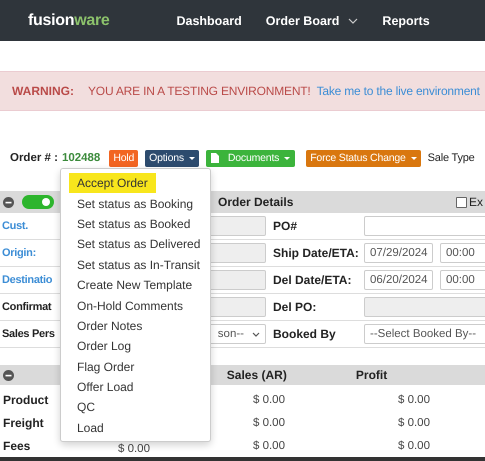 Image resolution: width=485 pixels, height=461 pixels. What do you see at coordinates (406, 21) in the screenshot?
I see `nav-link: Reports` at bounding box center [406, 21].